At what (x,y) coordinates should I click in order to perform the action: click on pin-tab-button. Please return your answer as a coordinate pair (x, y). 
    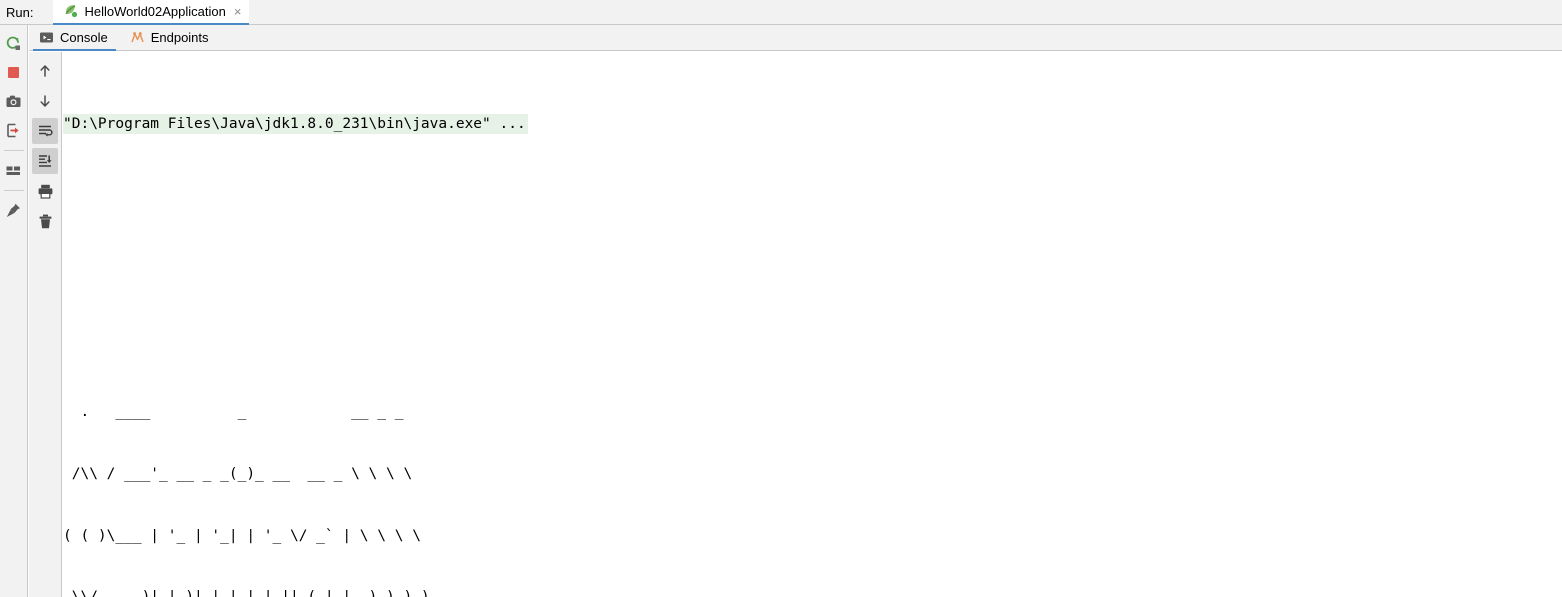
    Looking at the image, I should click on (14, 210).